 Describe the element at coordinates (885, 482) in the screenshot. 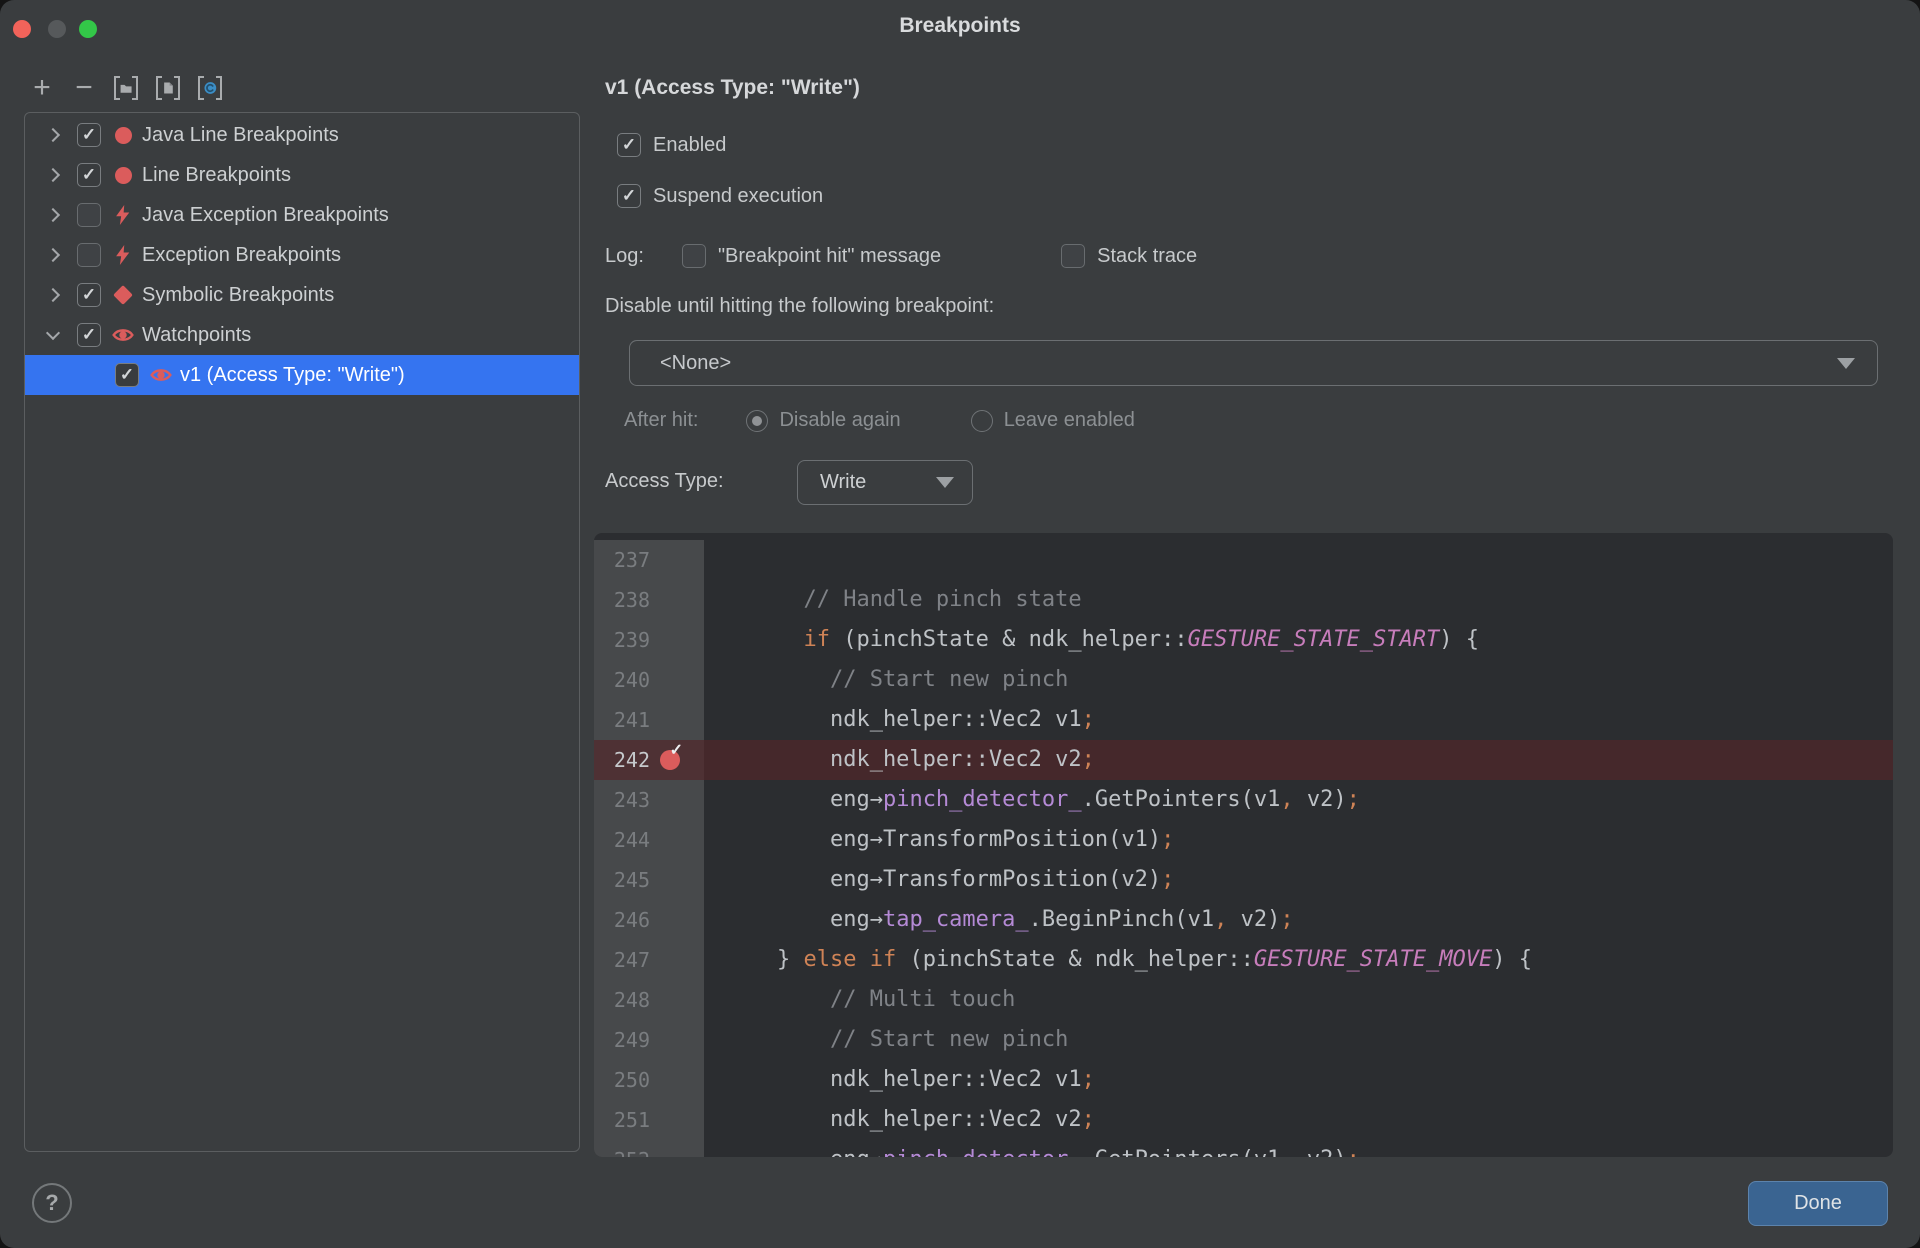

I see `access-type-combobox: Write` at that location.